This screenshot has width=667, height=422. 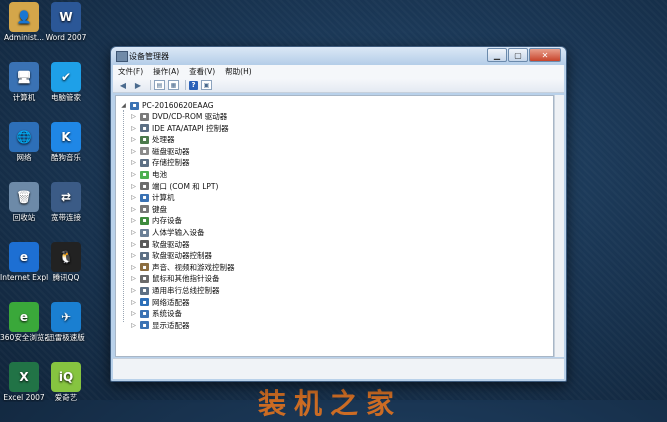 I want to click on desktop-icon-excel: X Excel 2007, so click(x=24, y=382).